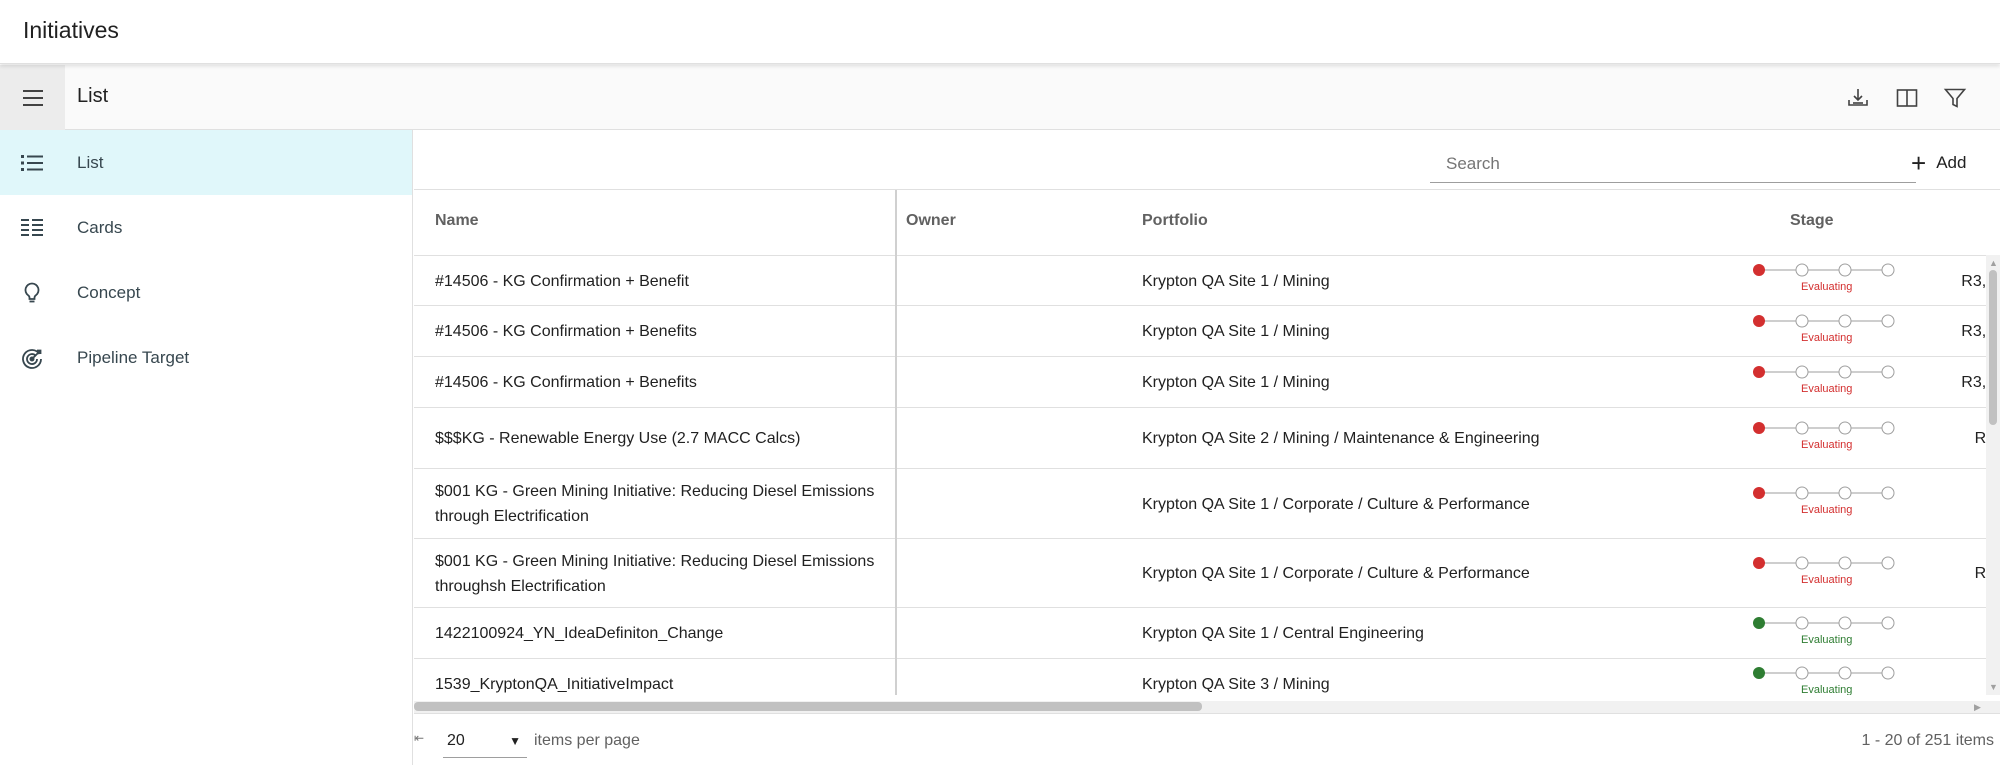  What do you see at coordinates (1000, 32) in the screenshot?
I see `app-title-bar: Initiatives` at bounding box center [1000, 32].